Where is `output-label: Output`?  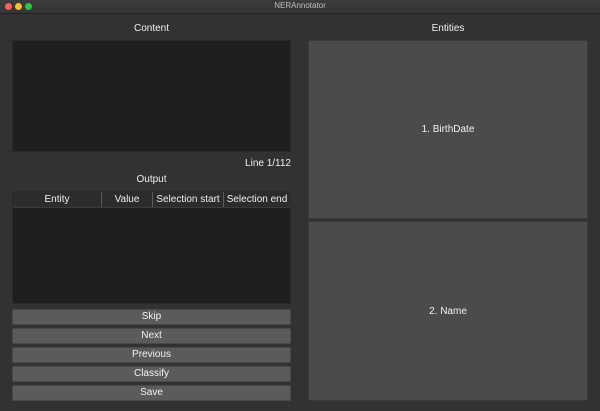
output-label: Output is located at coordinates (151, 179).